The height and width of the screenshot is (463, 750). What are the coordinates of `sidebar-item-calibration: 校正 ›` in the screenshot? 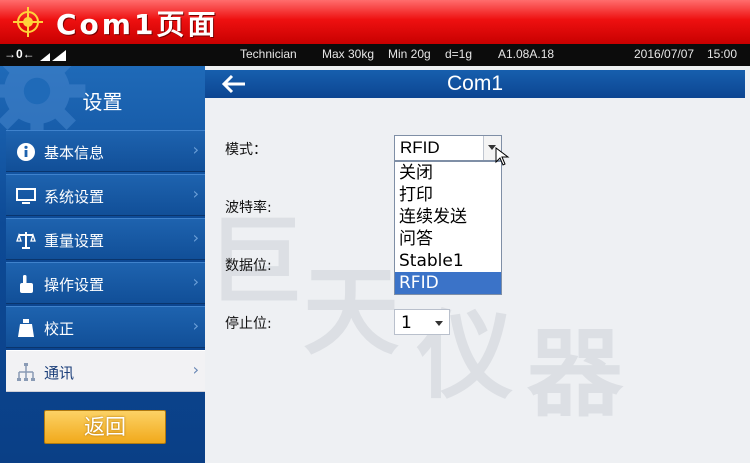 It's located at (105, 327).